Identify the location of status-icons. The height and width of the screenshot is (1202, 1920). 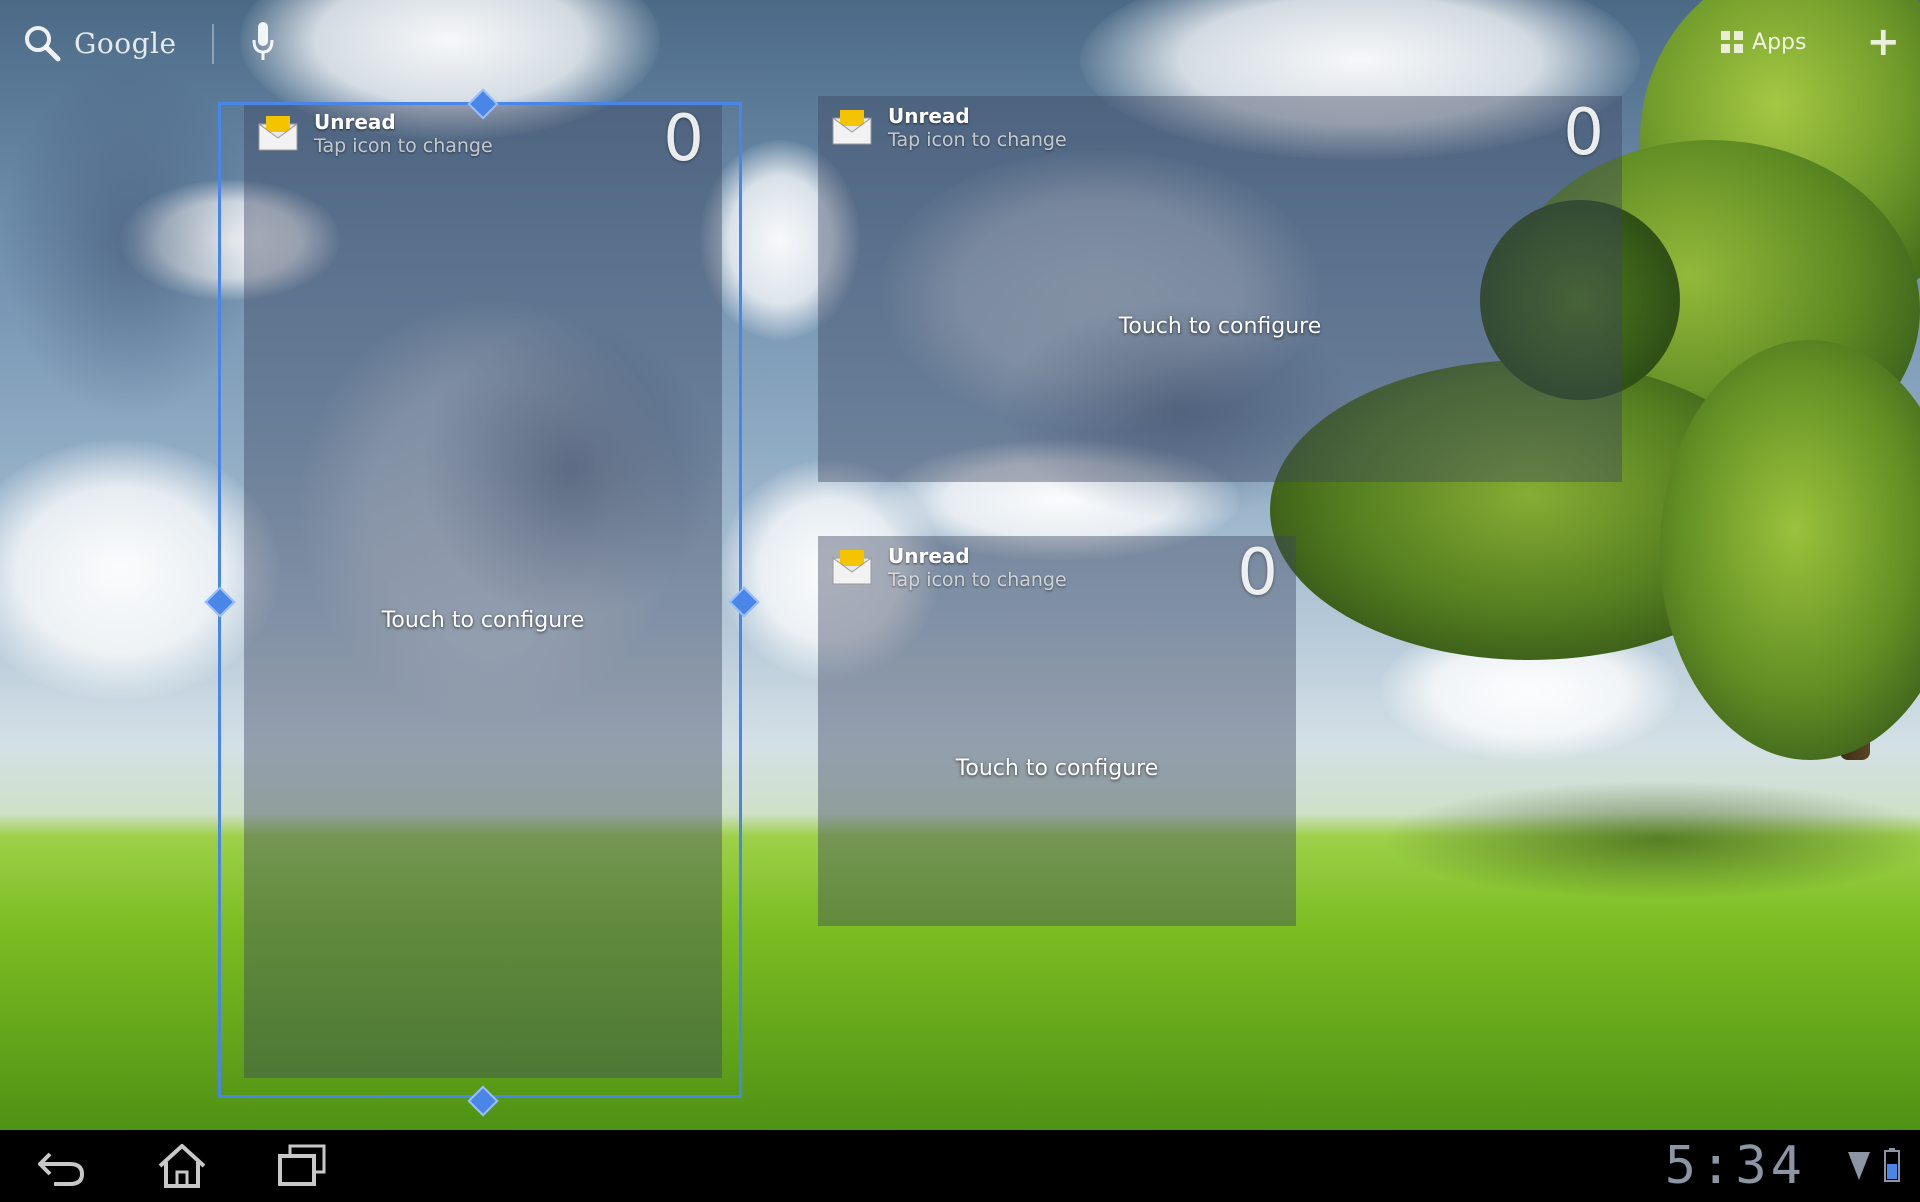
(1873, 1165).